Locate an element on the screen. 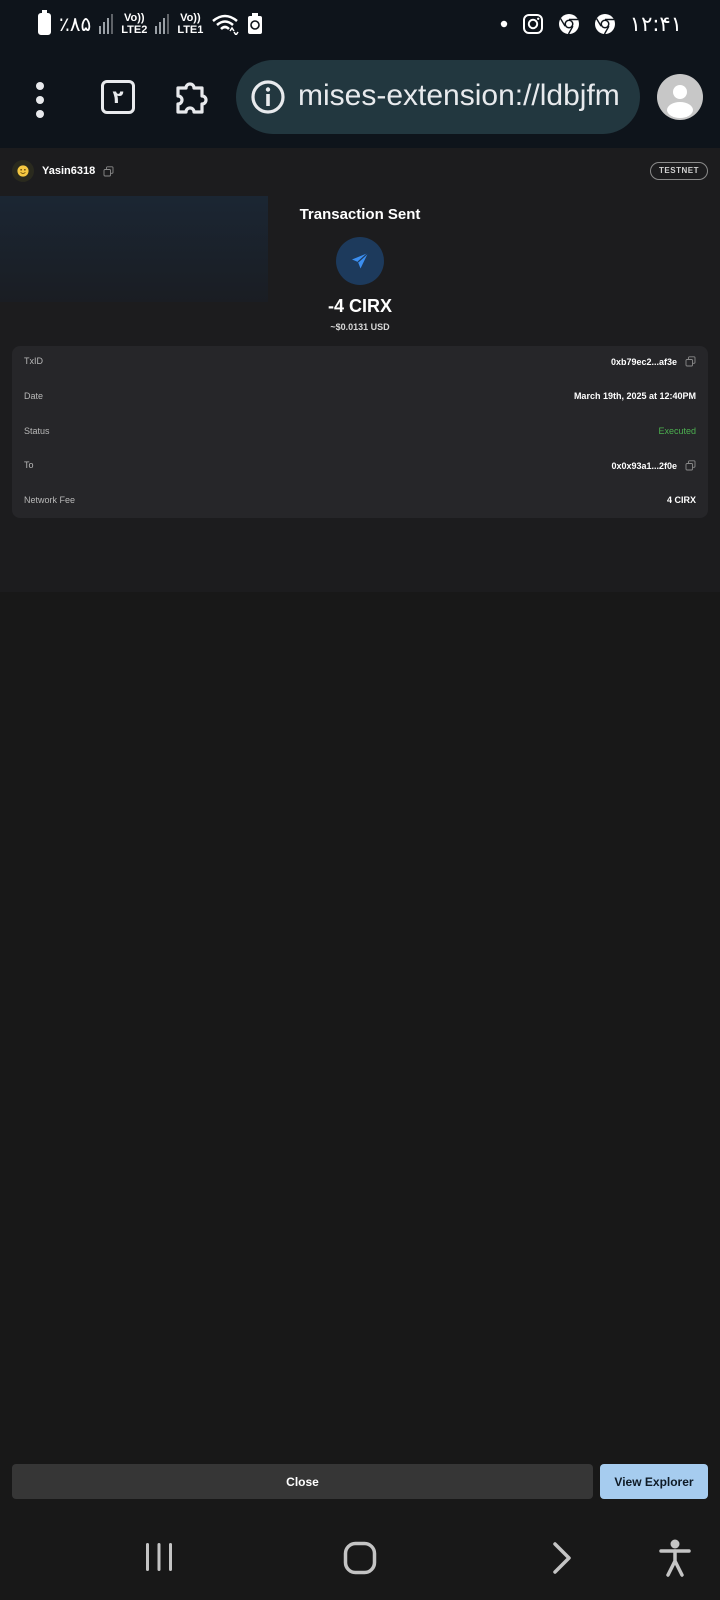 This screenshot has width=720, height=1600. txid-value: 0xb79ec2...af3e is located at coordinates (643, 361).